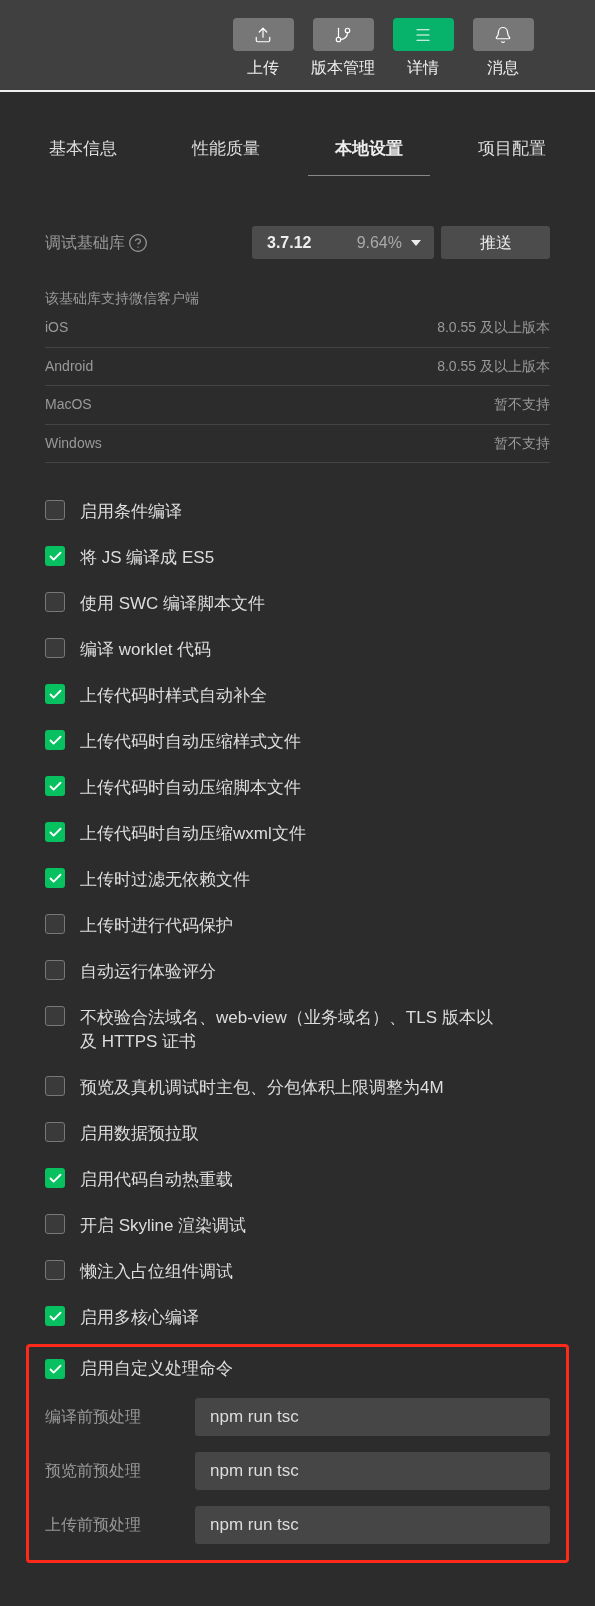 Image resolution: width=595 pixels, height=1606 pixels. I want to click on option-label: 启用多核心编译, so click(139, 1318).